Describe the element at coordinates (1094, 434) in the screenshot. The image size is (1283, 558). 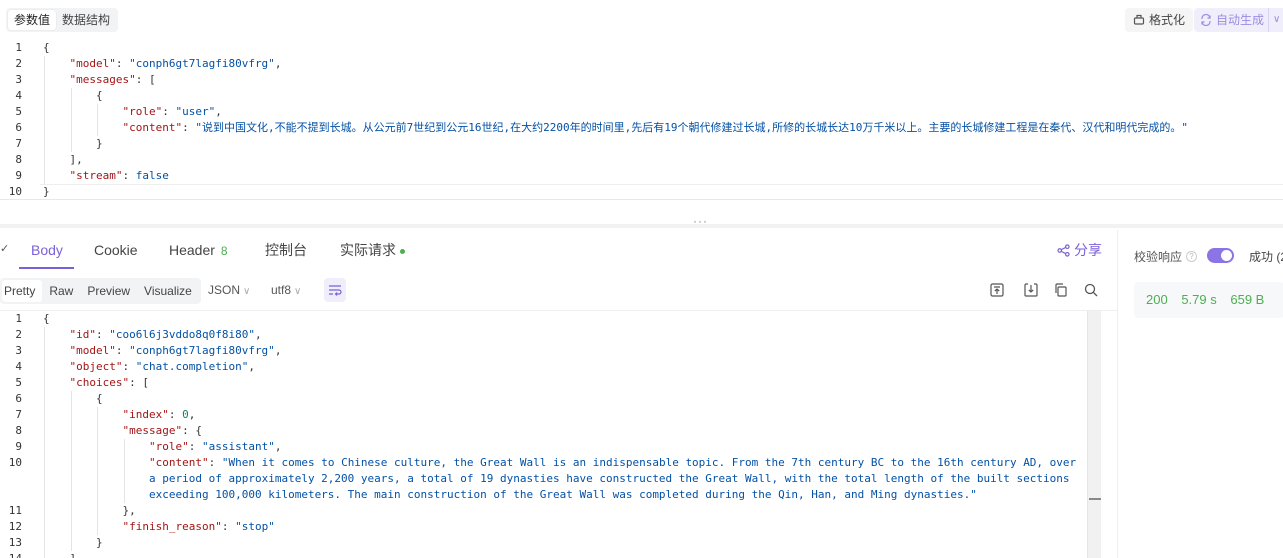
I see `vertical-scrollbar` at that location.